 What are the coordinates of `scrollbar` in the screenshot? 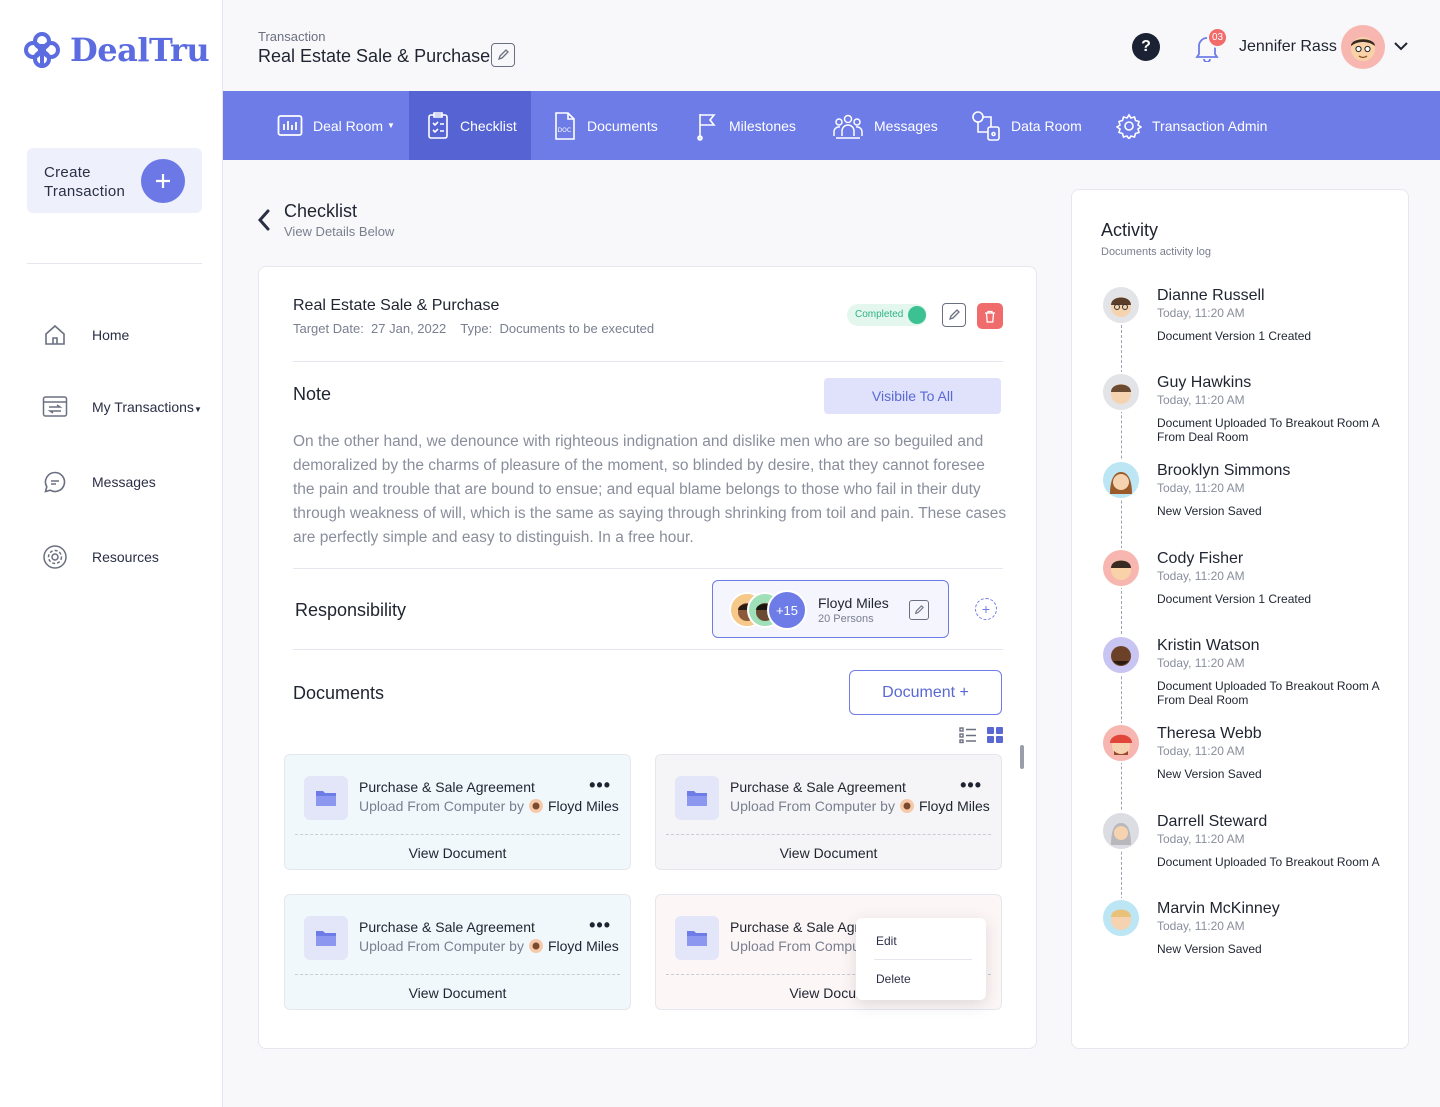 It's located at (1022, 757).